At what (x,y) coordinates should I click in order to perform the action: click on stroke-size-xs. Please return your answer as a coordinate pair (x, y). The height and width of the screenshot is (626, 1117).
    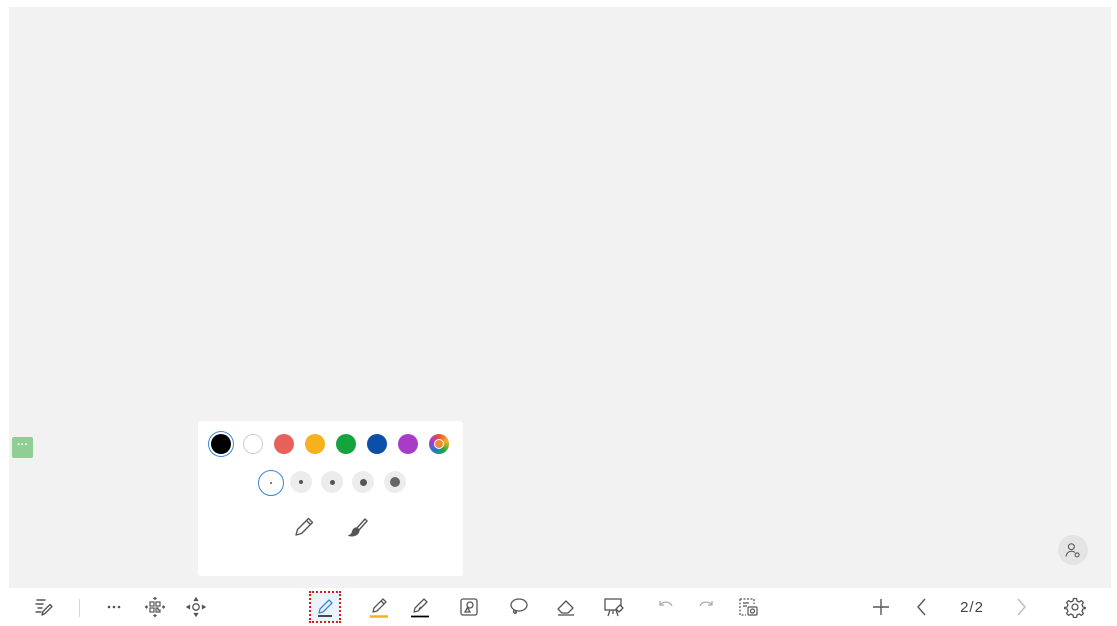
    Looking at the image, I should click on (271, 483).